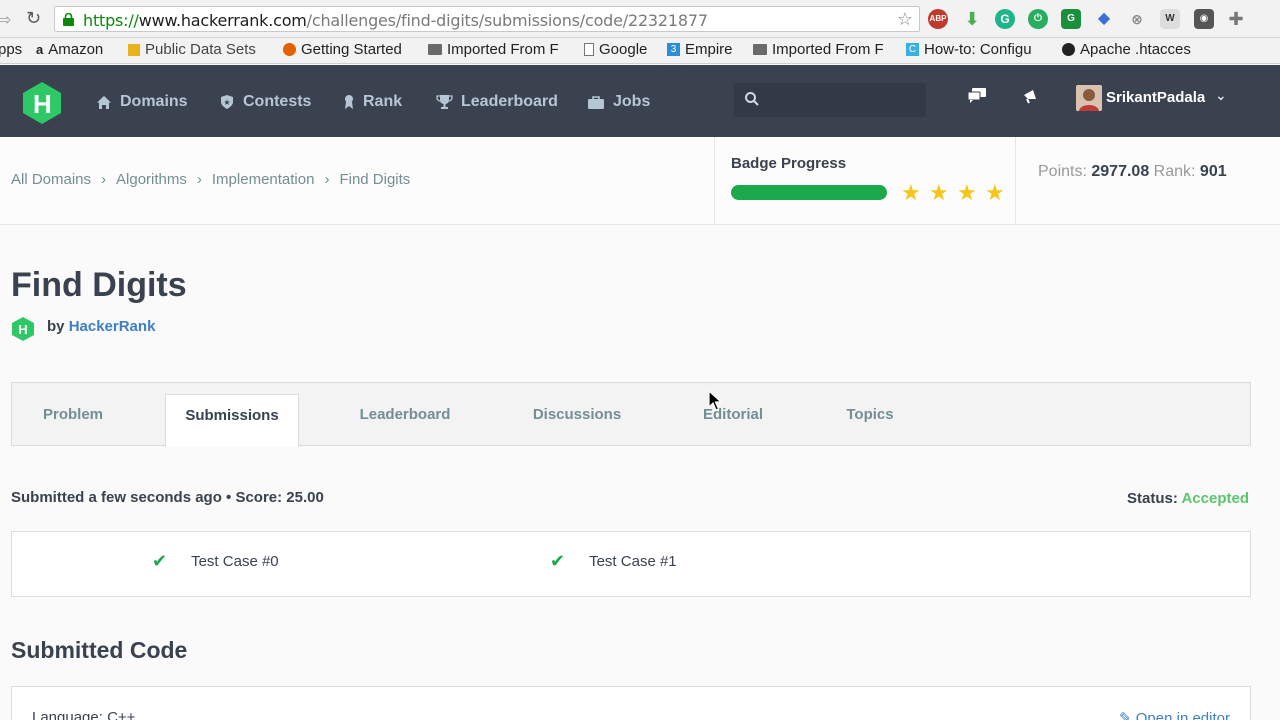 The height and width of the screenshot is (720, 1280). What do you see at coordinates (1170, 19) in the screenshot?
I see `extension-w-icon: W` at bounding box center [1170, 19].